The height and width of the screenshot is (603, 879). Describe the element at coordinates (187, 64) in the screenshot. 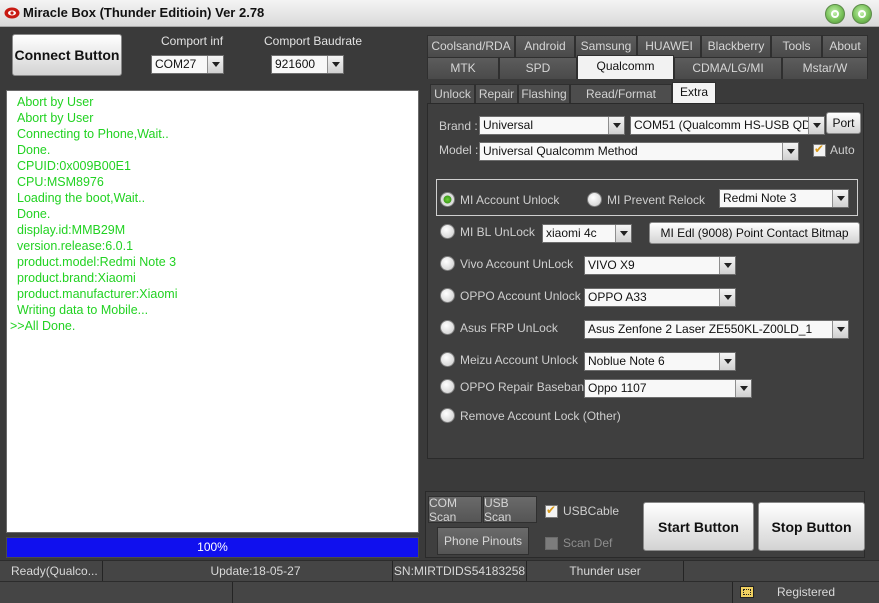

I see `comport-select: COM27` at that location.